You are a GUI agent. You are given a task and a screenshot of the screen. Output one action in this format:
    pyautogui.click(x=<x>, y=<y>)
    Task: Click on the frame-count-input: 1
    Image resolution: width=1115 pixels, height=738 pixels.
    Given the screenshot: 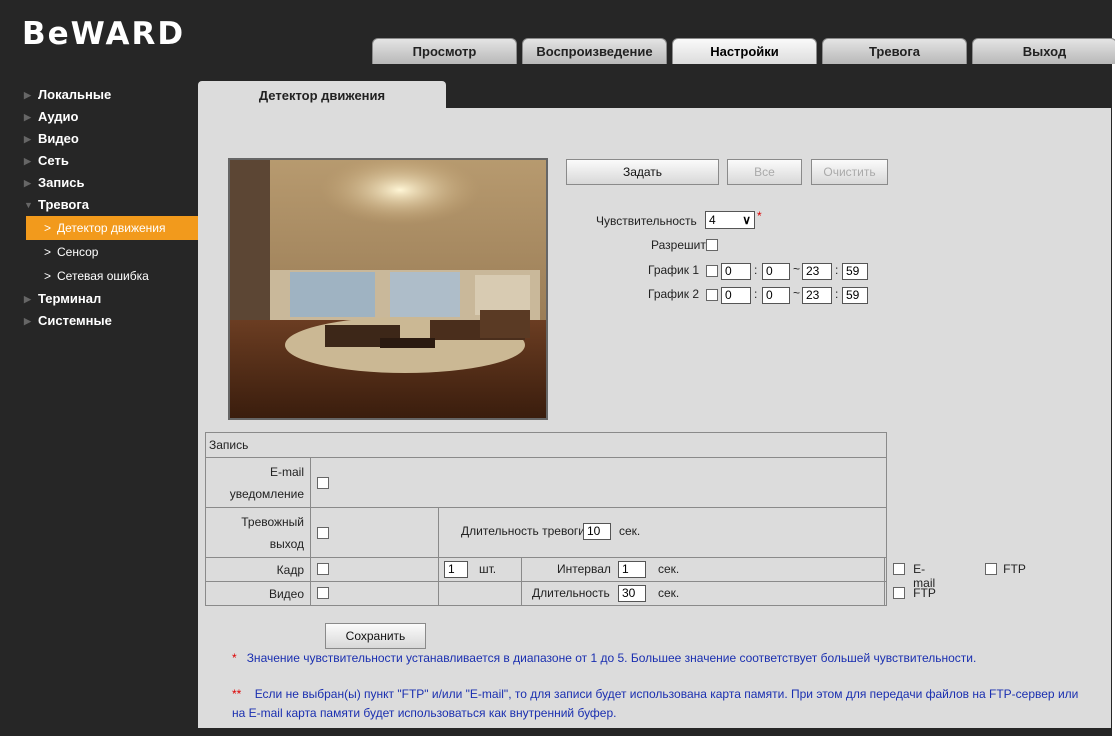 What is the action you would take?
    pyautogui.click(x=456, y=569)
    